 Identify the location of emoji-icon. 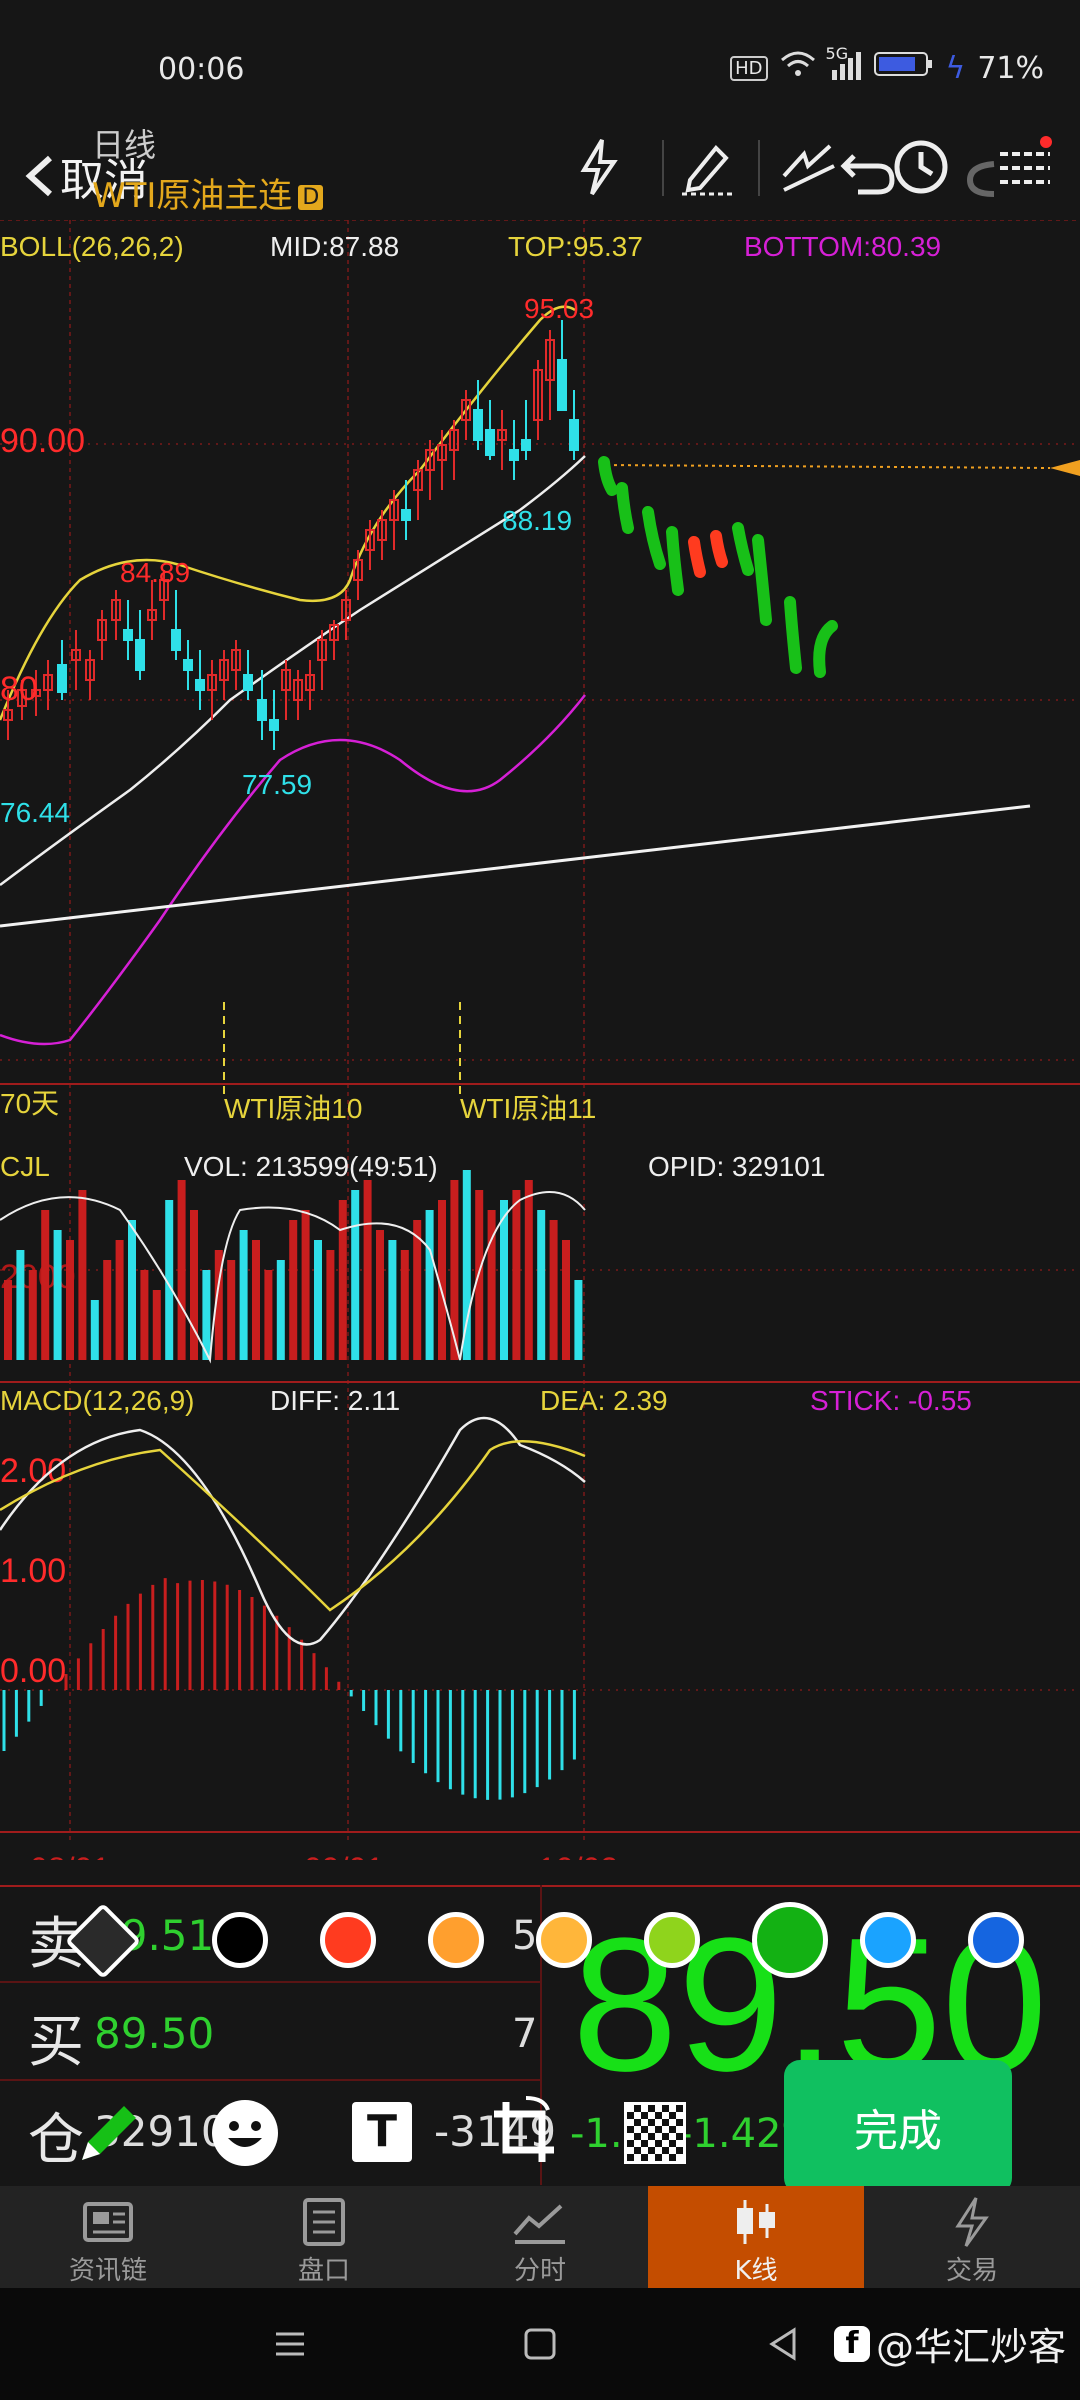
(245, 2133).